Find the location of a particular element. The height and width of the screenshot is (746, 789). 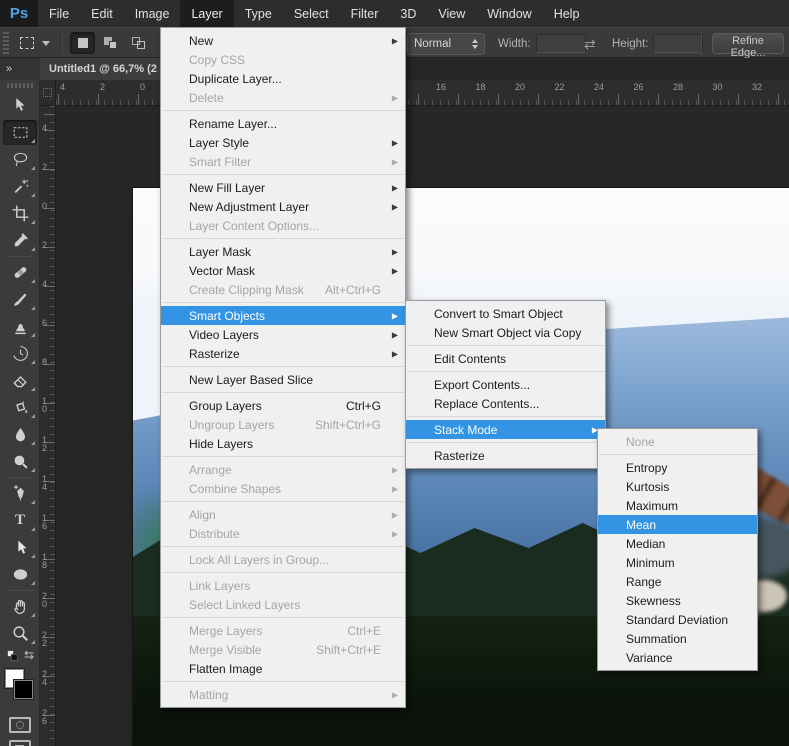

menubar-item-select: Select is located at coordinates (311, 13).